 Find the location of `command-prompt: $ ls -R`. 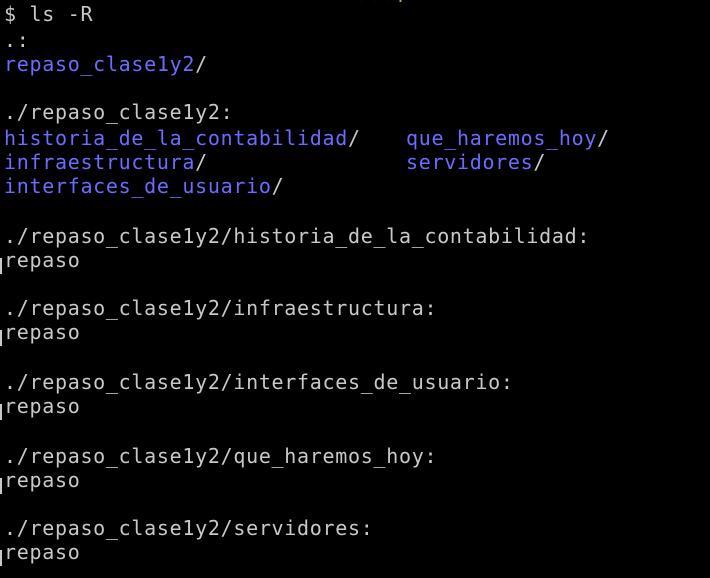

command-prompt: $ ls -R is located at coordinates (49, 14).